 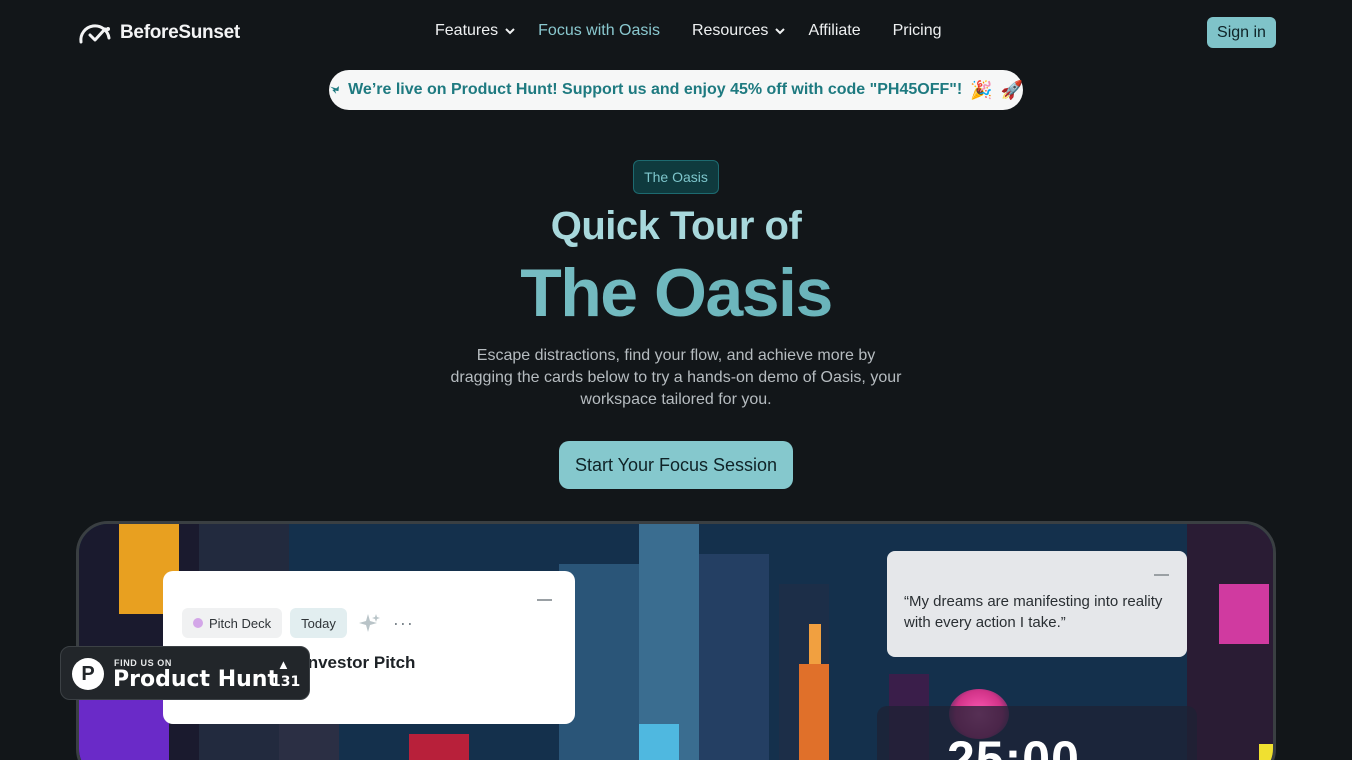 What do you see at coordinates (195, 679) in the screenshot?
I see `badge-big-text: Product Hunt` at bounding box center [195, 679].